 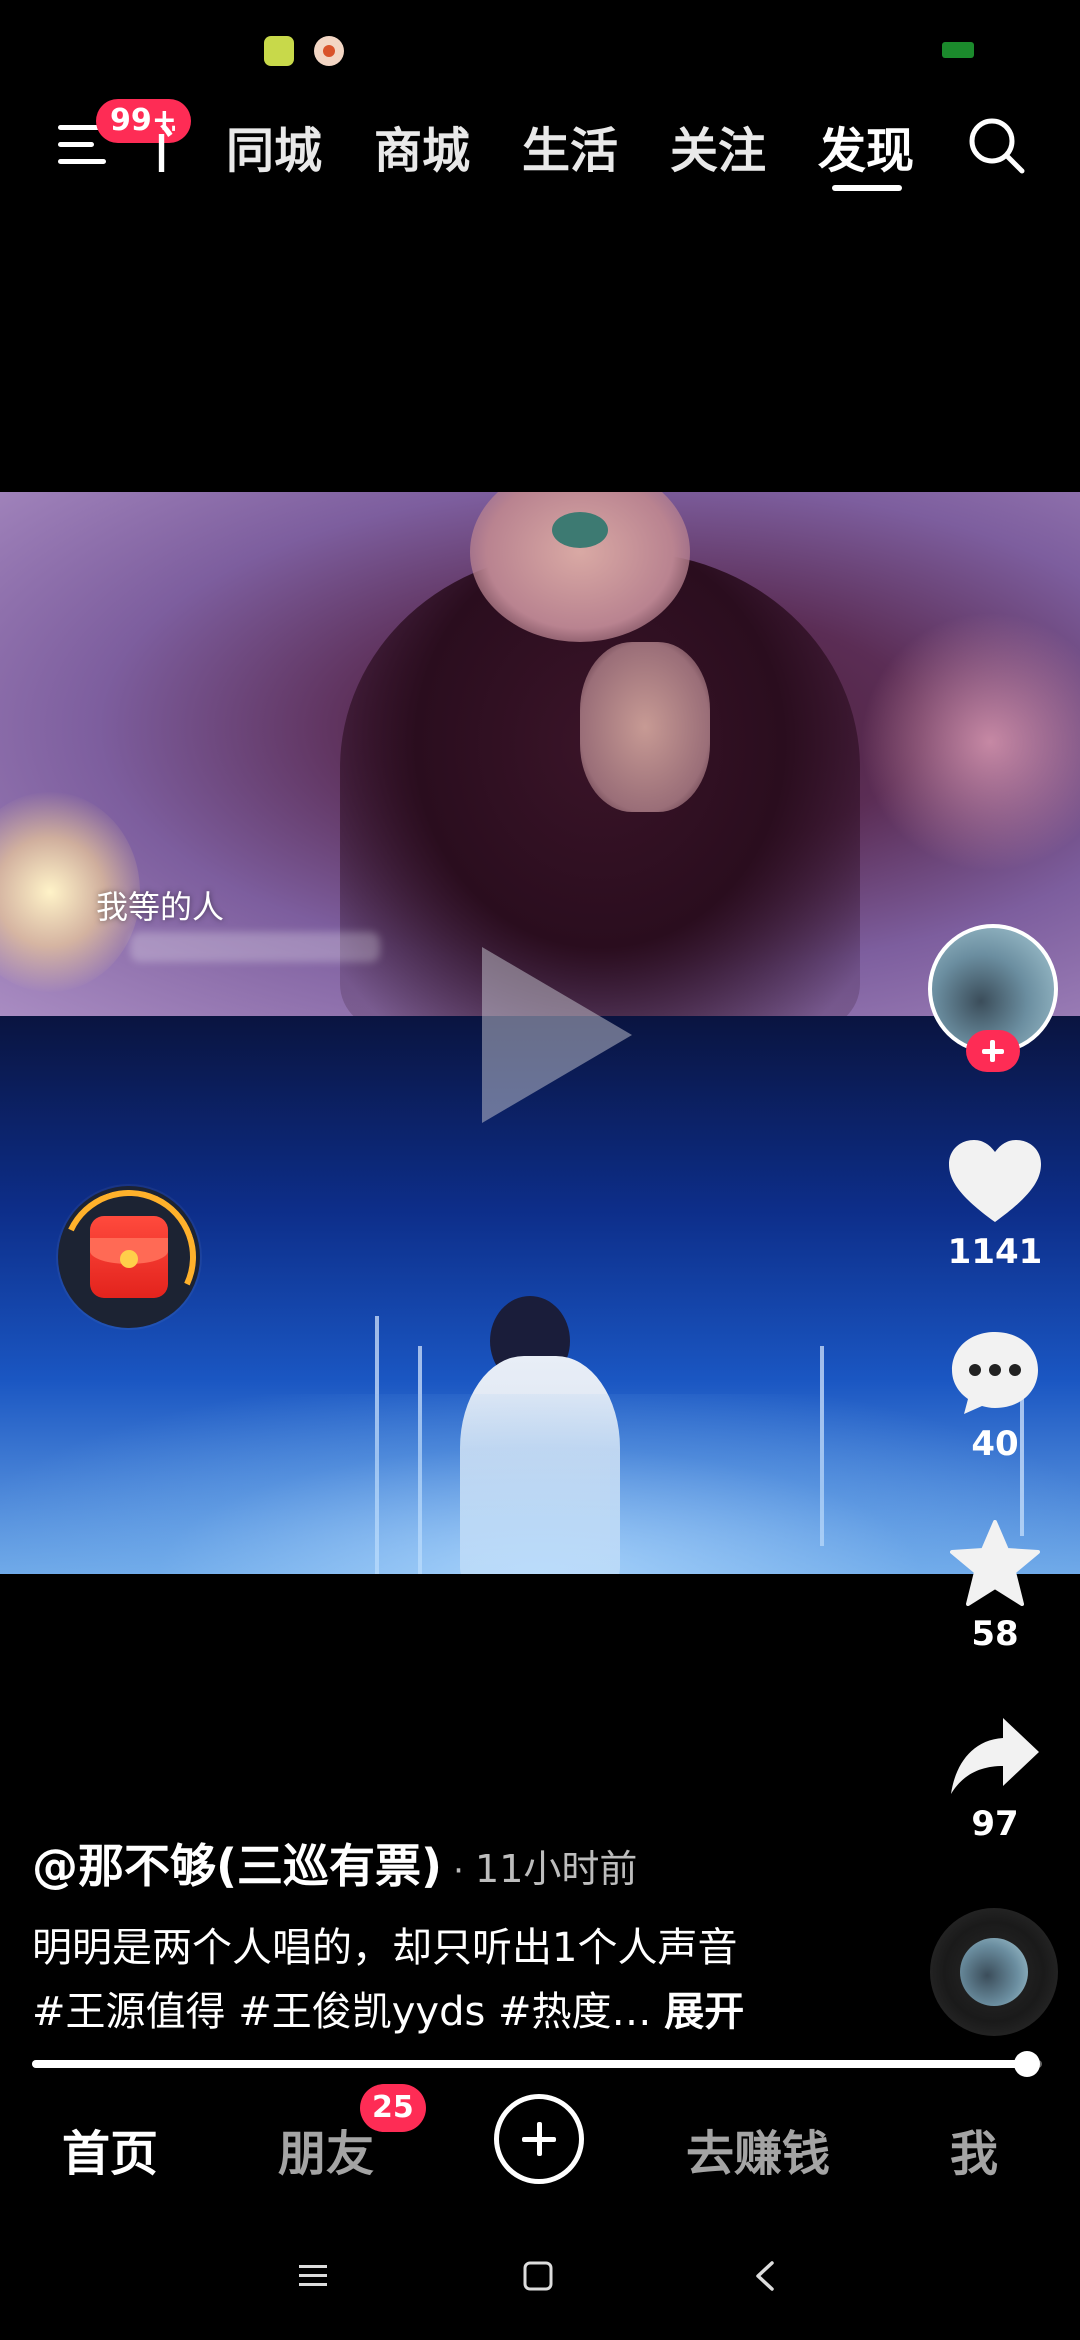 What do you see at coordinates (995, 1563) in the screenshot?
I see `star-icon` at bounding box center [995, 1563].